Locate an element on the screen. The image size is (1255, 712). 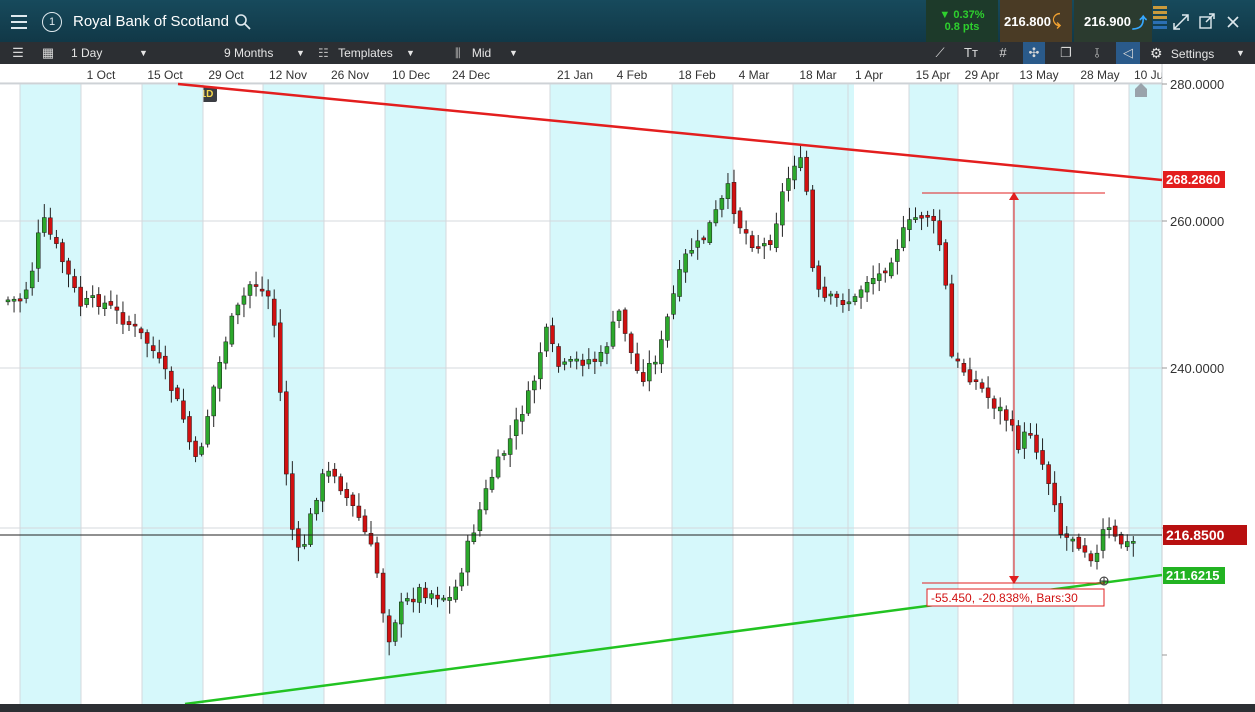
up-arrow-icon: ⤴ is located at coordinates (1140, 23).